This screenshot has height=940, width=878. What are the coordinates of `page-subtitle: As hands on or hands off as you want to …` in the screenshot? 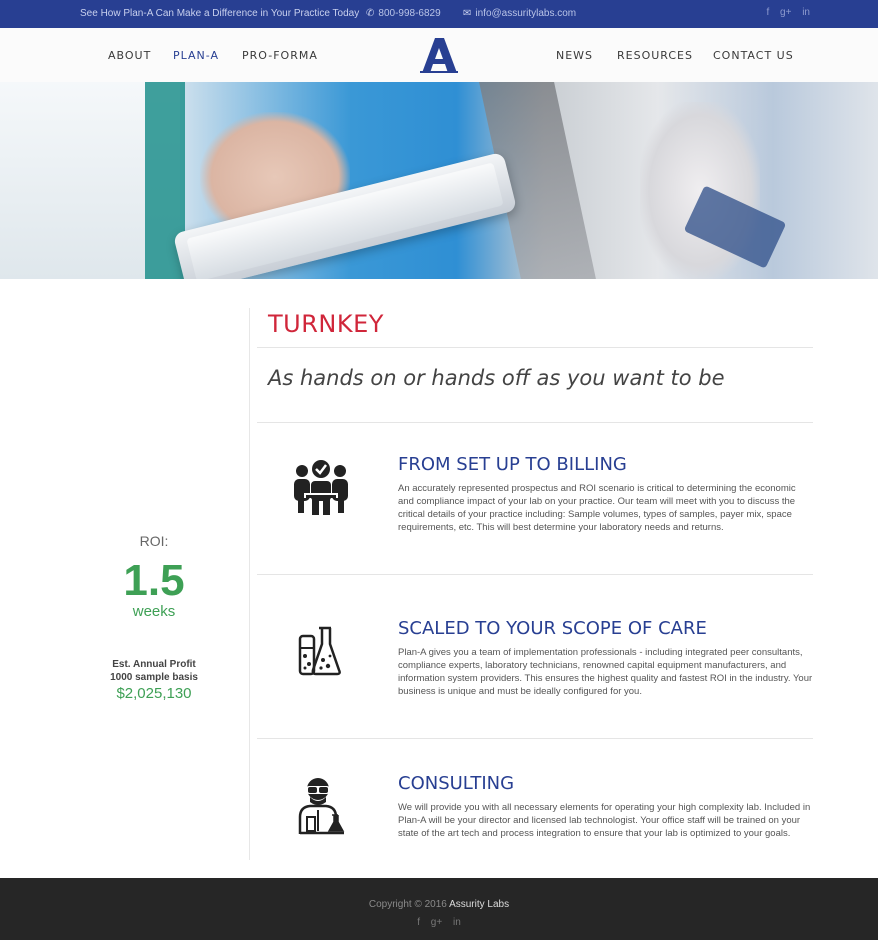 It's located at (496, 378).